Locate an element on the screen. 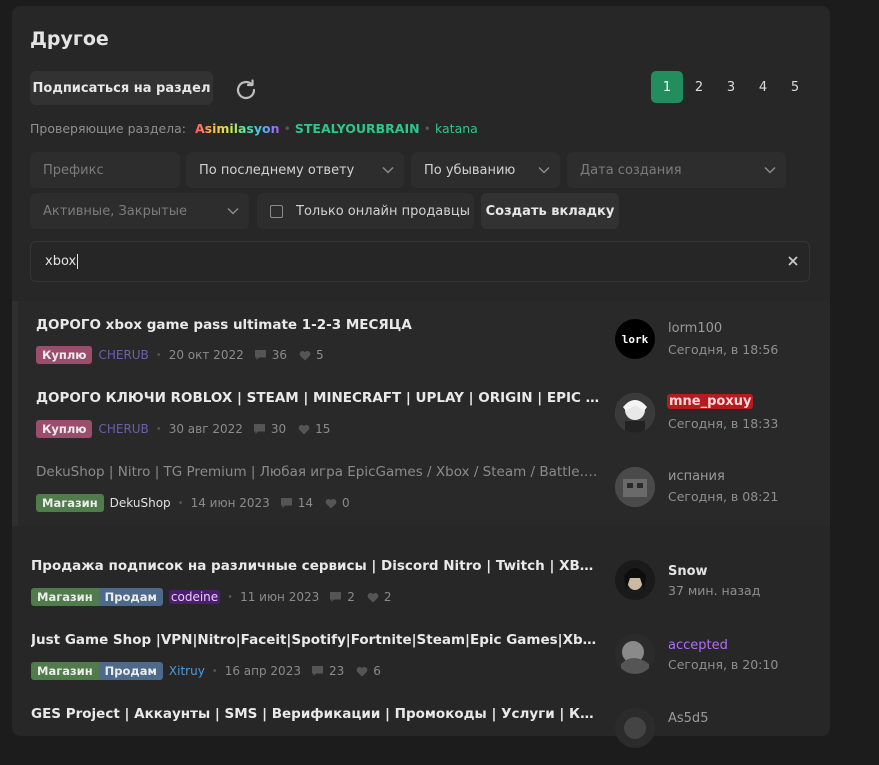  like-count: 15 is located at coordinates (323, 429).